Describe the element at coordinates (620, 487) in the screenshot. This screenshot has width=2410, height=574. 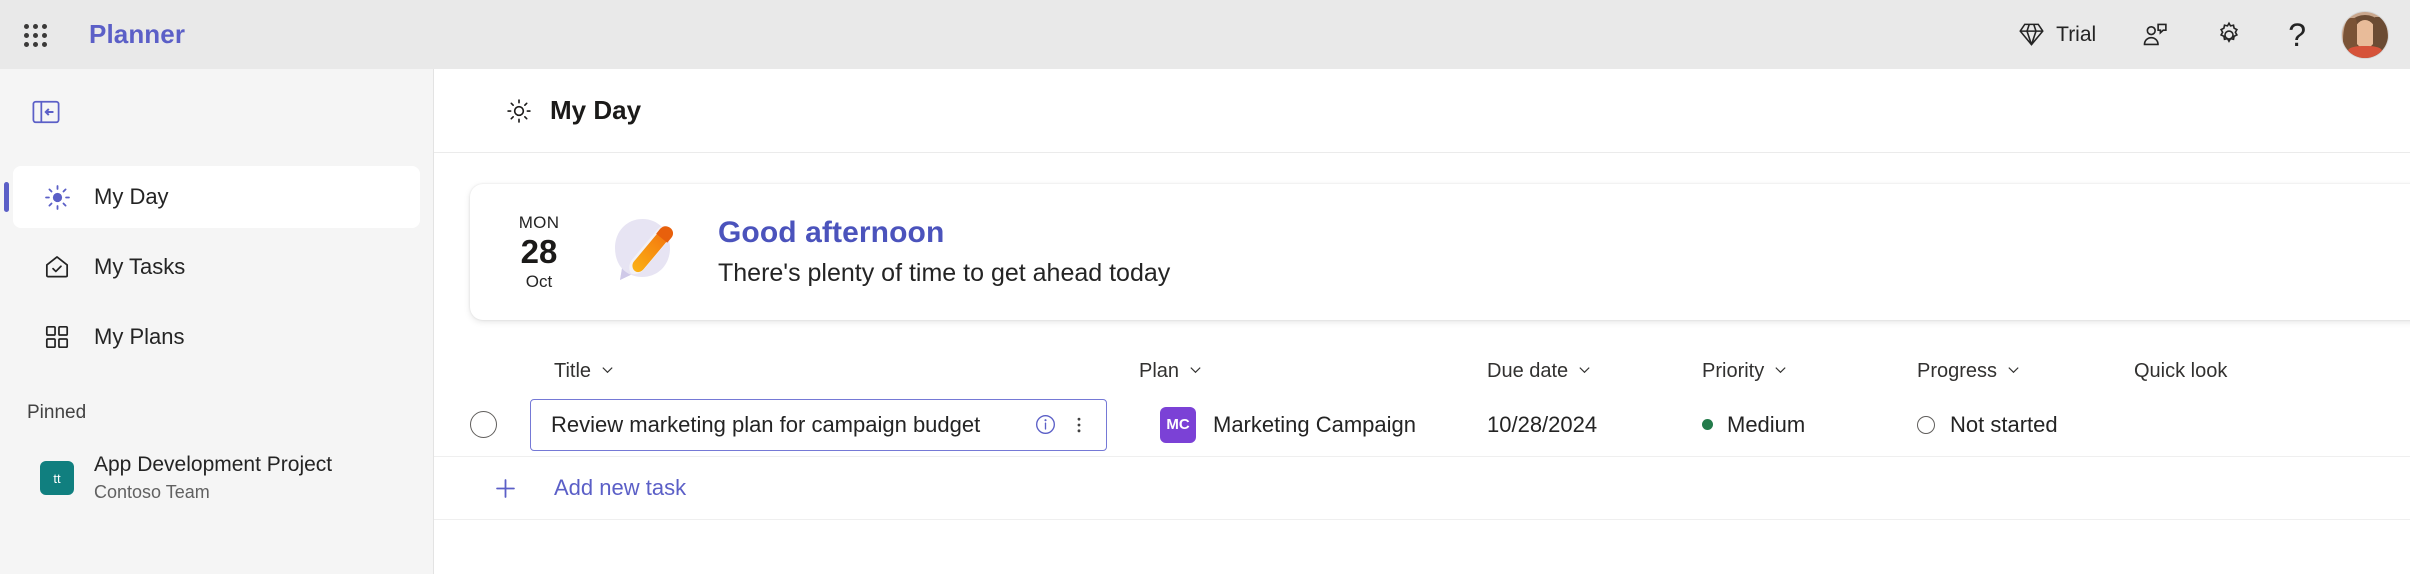
I see `add-new-task-label: Add new task` at that location.